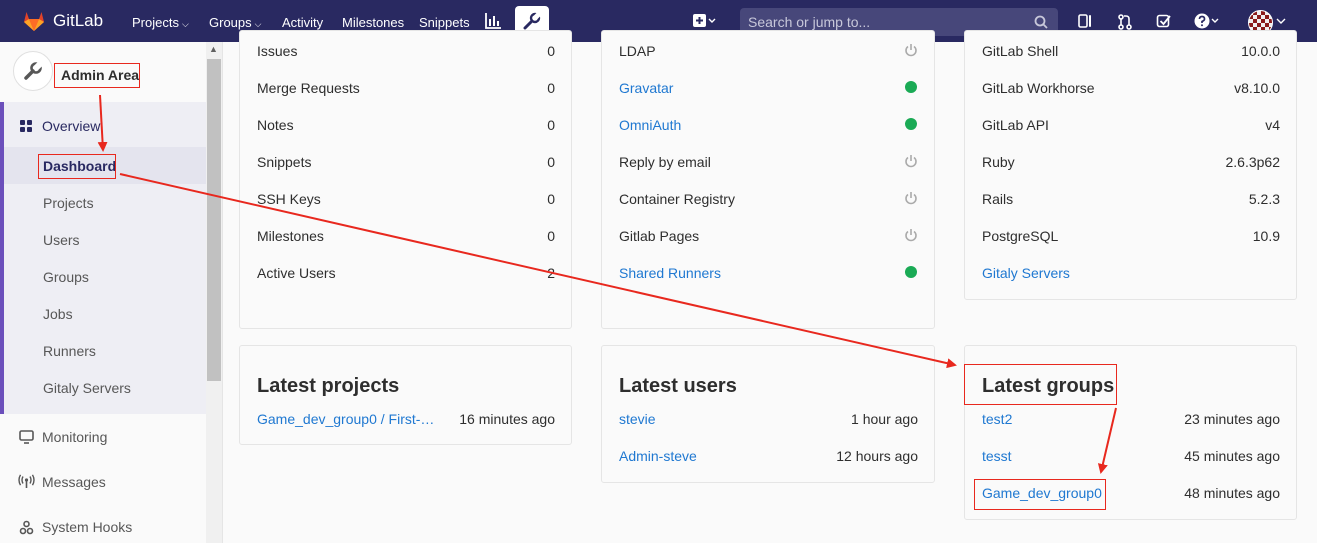 The image size is (1317, 543). Describe the element at coordinates (444, 22) in the screenshot. I see `nav-snippets-link: Snippets` at that location.